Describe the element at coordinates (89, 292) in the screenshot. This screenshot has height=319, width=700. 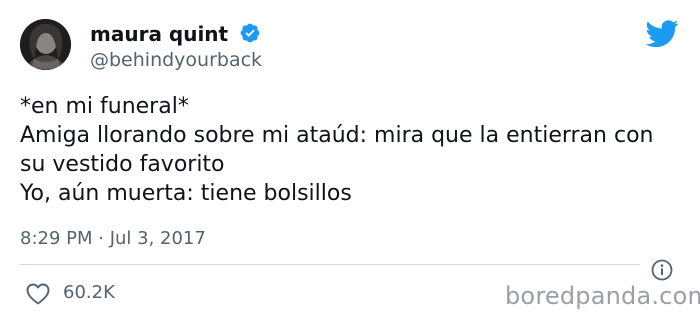
I see `like-count: 60.2K` at that location.